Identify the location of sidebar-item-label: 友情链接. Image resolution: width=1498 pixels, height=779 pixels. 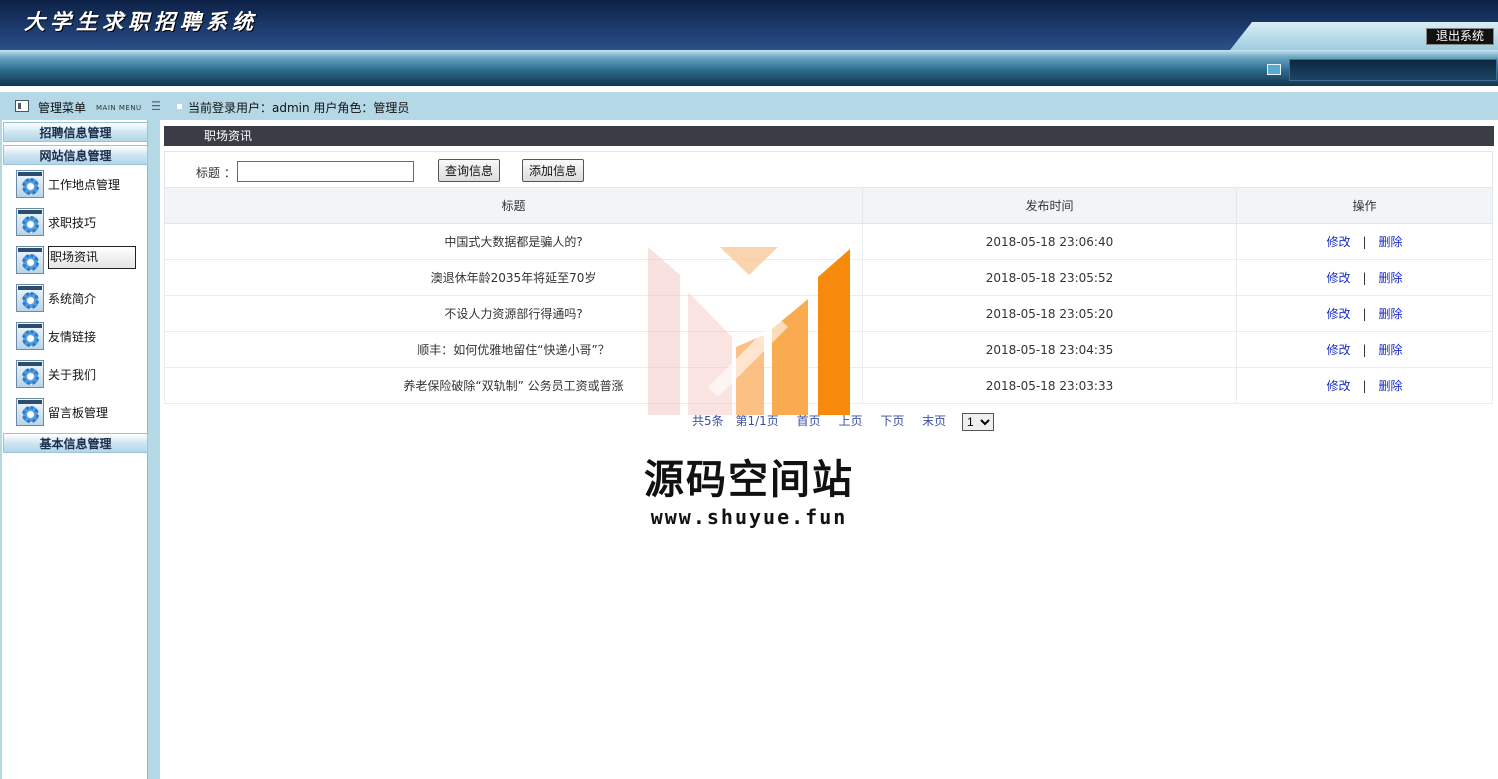
(72, 337).